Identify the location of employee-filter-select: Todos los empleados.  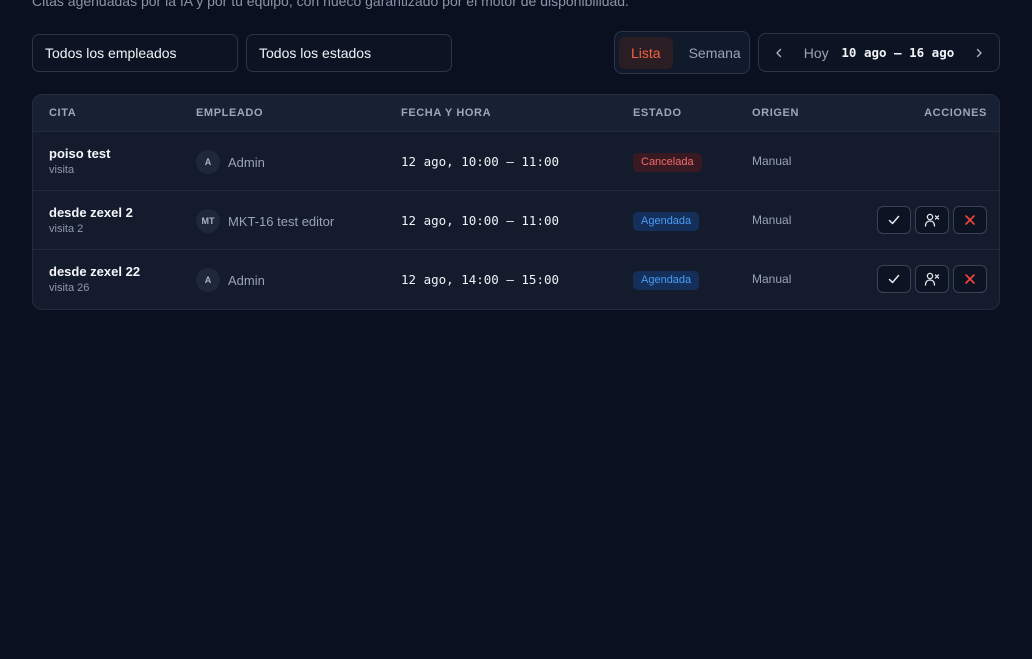
(135, 53).